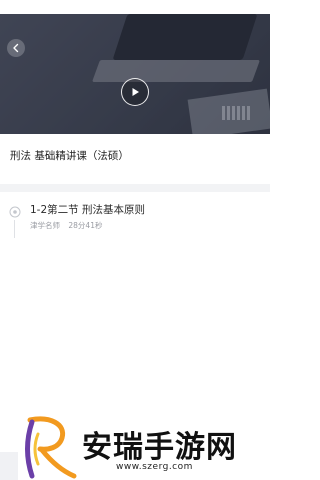  Describe the element at coordinates (15, 212) in the screenshot. I see `eye-icon` at that location.